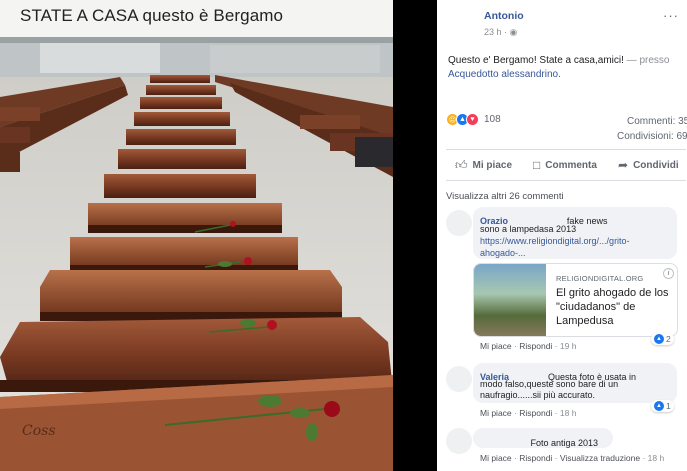  I want to click on comment-text: naufragio......sii più accurato., so click(538, 395).